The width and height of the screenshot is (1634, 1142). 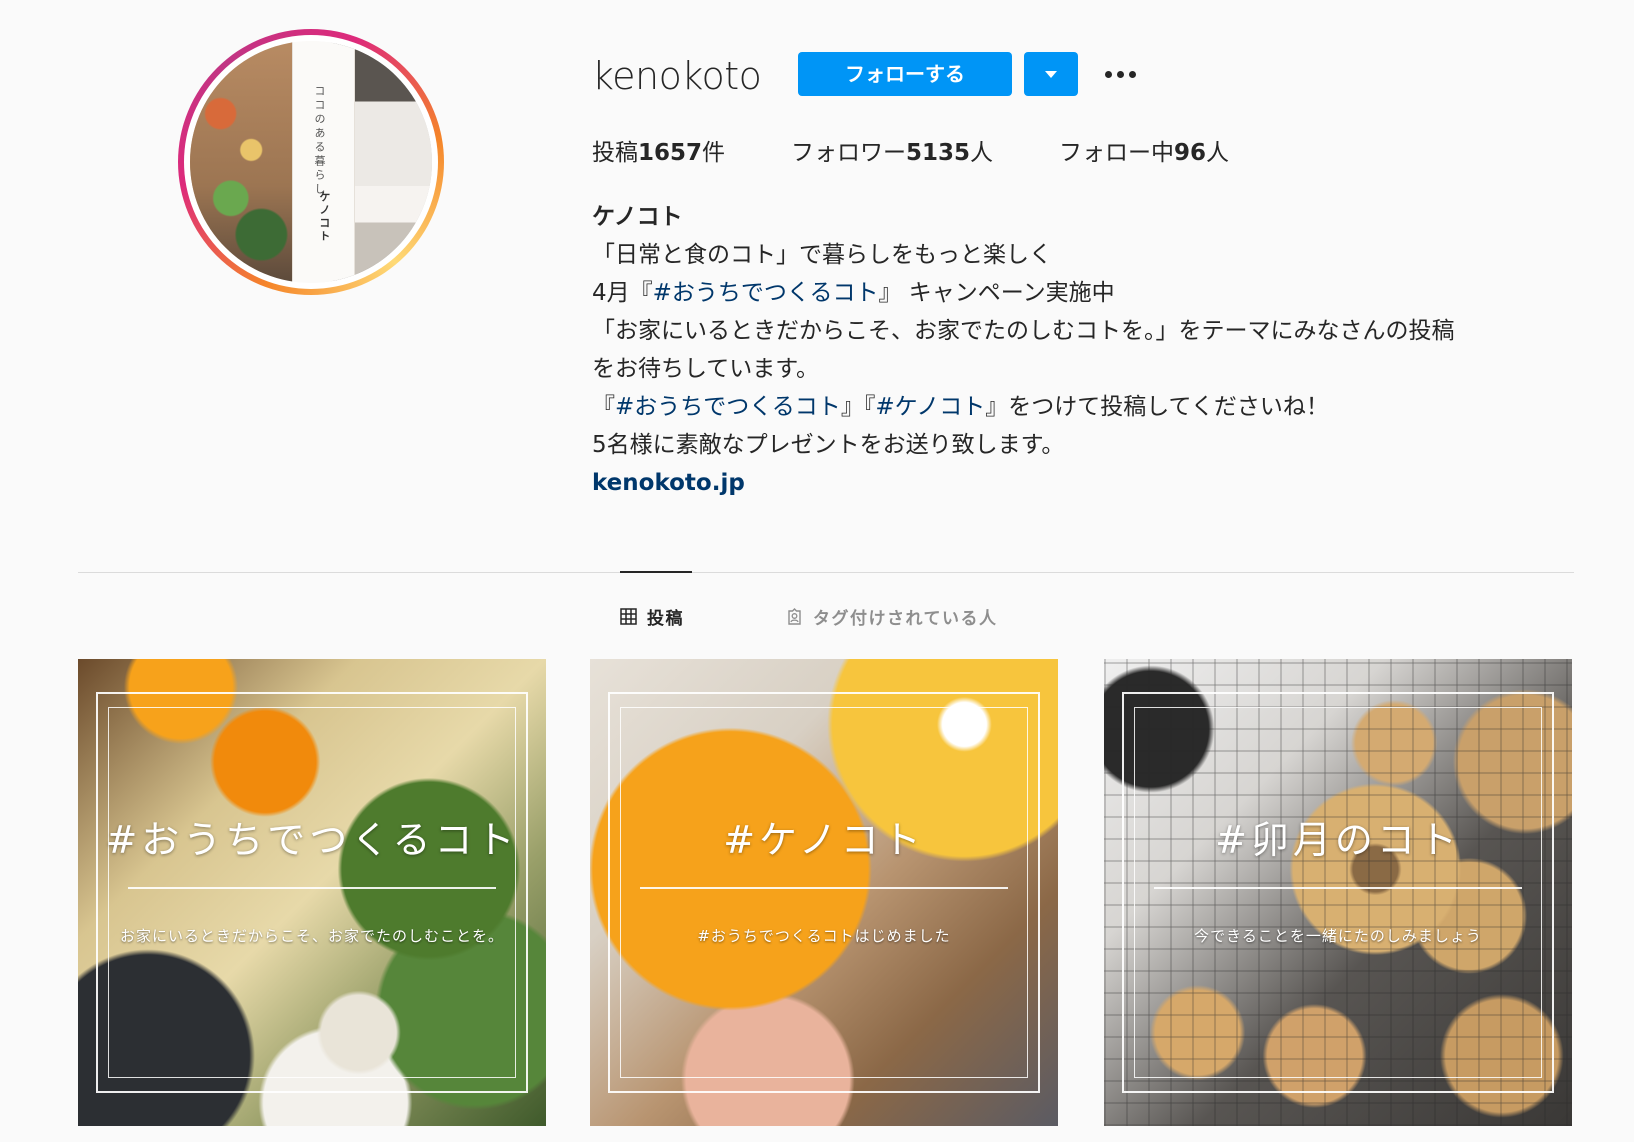 I want to click on follow-button: フォローする, so click(x=905, y=74).